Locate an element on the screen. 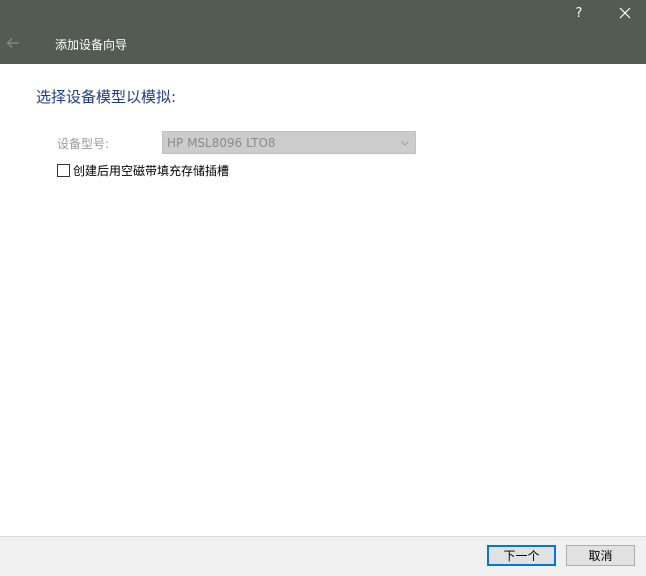 This screenshot has width=646, height=576. next-button: 下一个 is located at coordinates (521, 555).